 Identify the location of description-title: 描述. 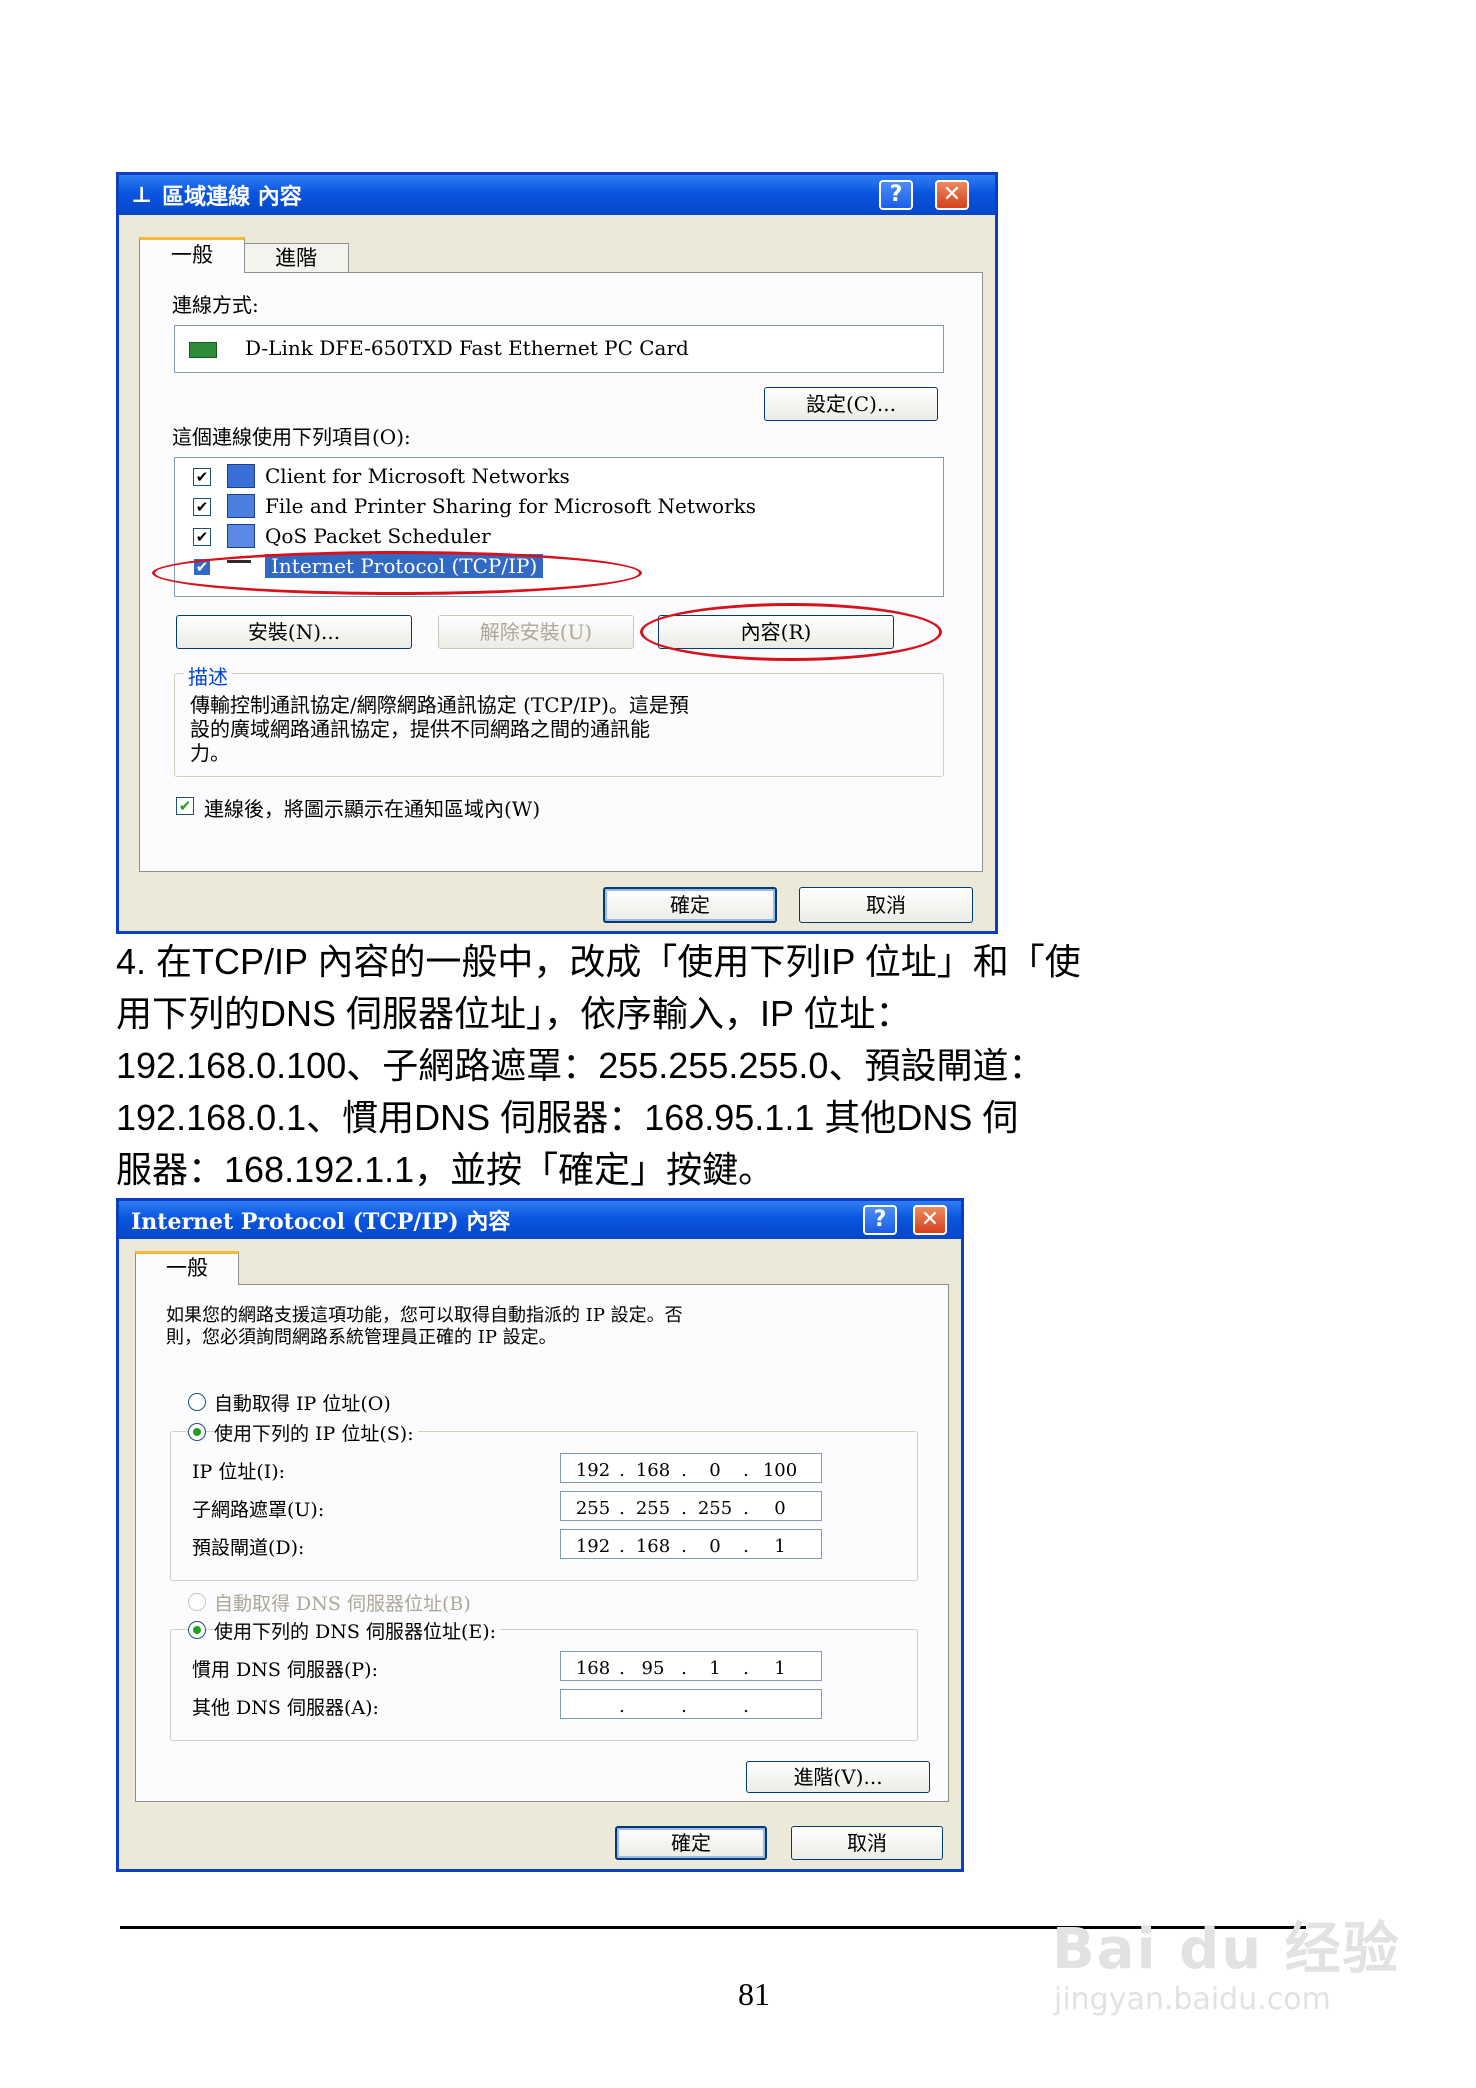
(208, 675).